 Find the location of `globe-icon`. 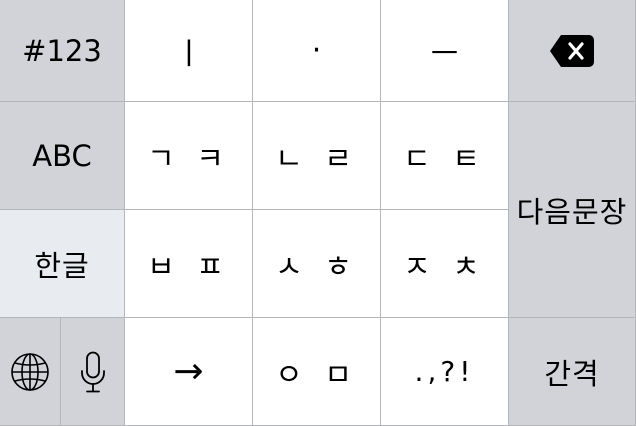

globe-icon is located at coordinates (30, 371).